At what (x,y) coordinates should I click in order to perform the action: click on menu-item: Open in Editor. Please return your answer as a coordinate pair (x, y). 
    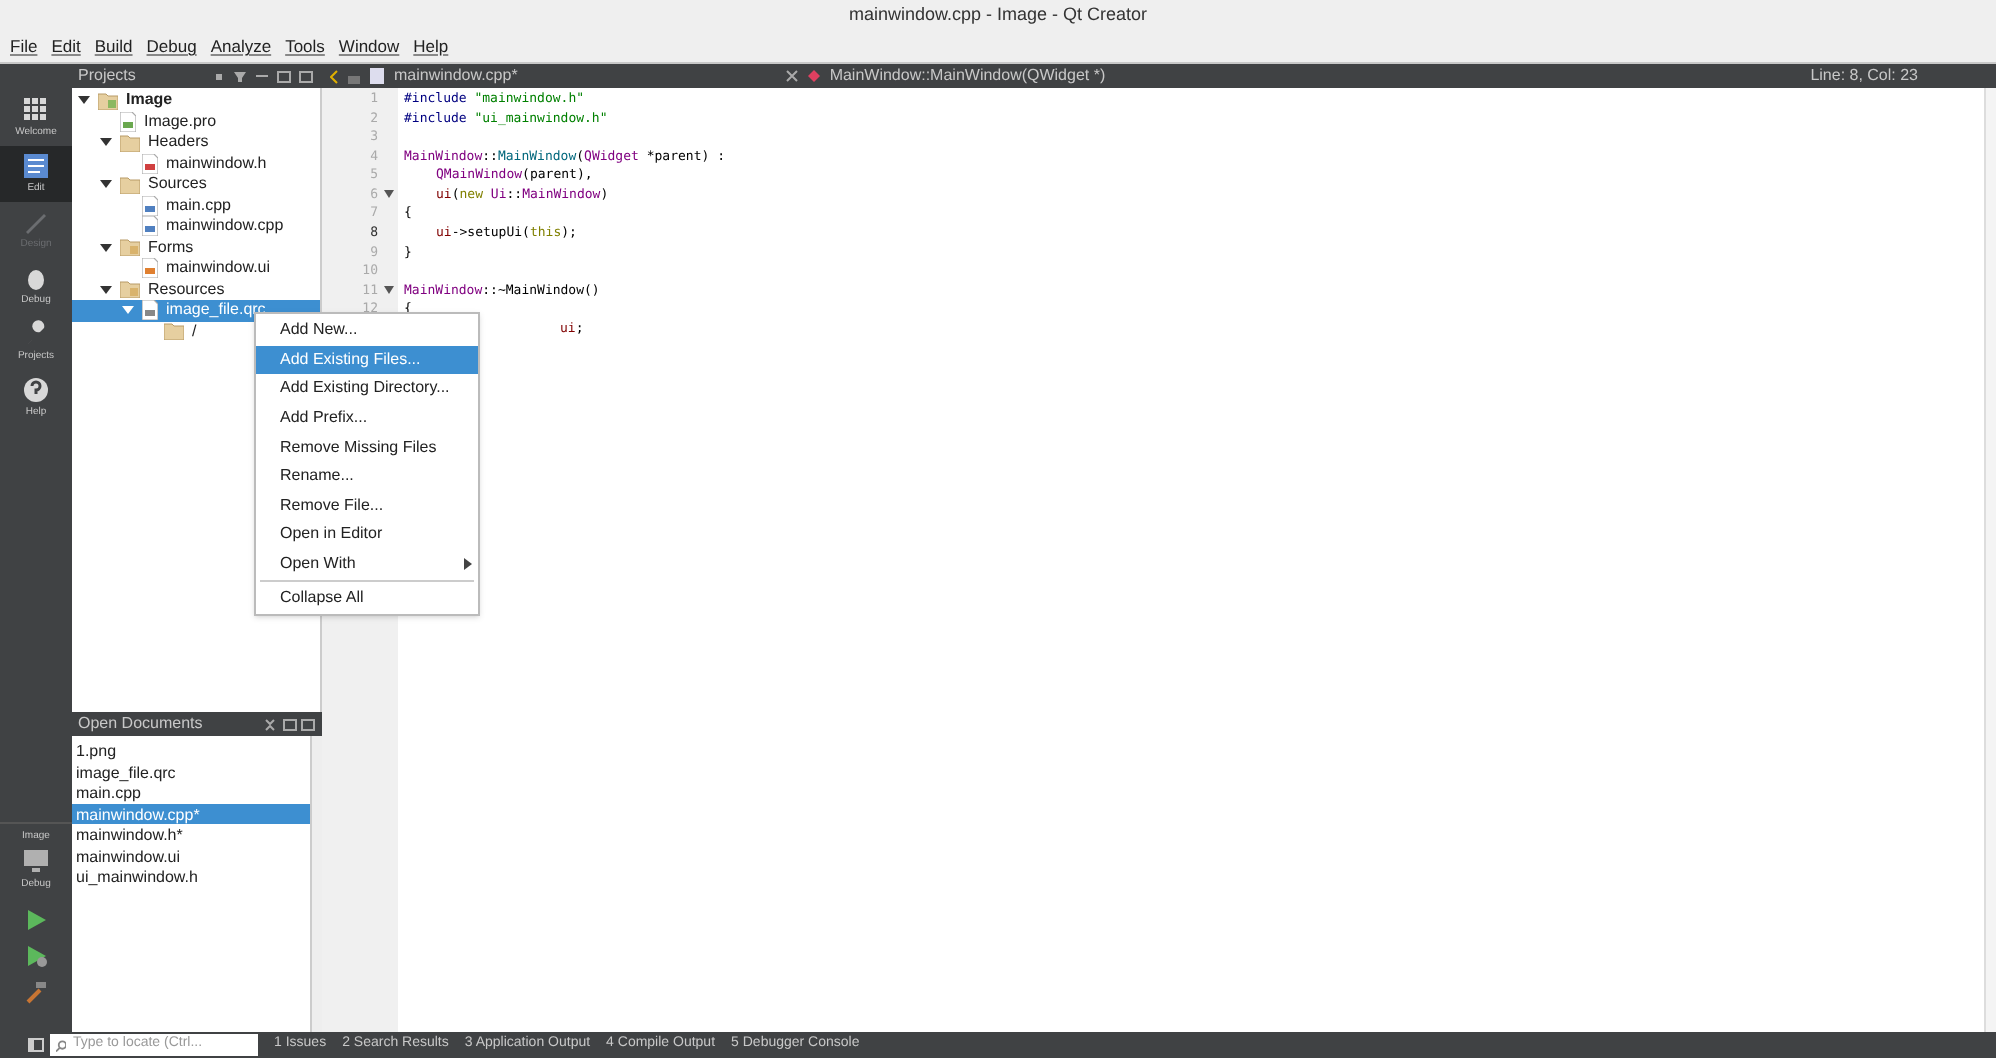
    Looking at the image, I should click on (367, 535).